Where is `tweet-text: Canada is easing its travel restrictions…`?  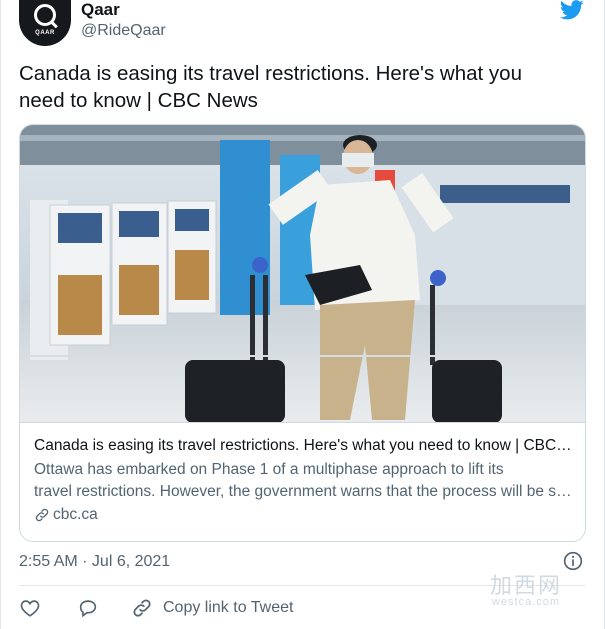
tweet-text: Canada is easing its travel restrictions… is located at coordinates (304, 87).